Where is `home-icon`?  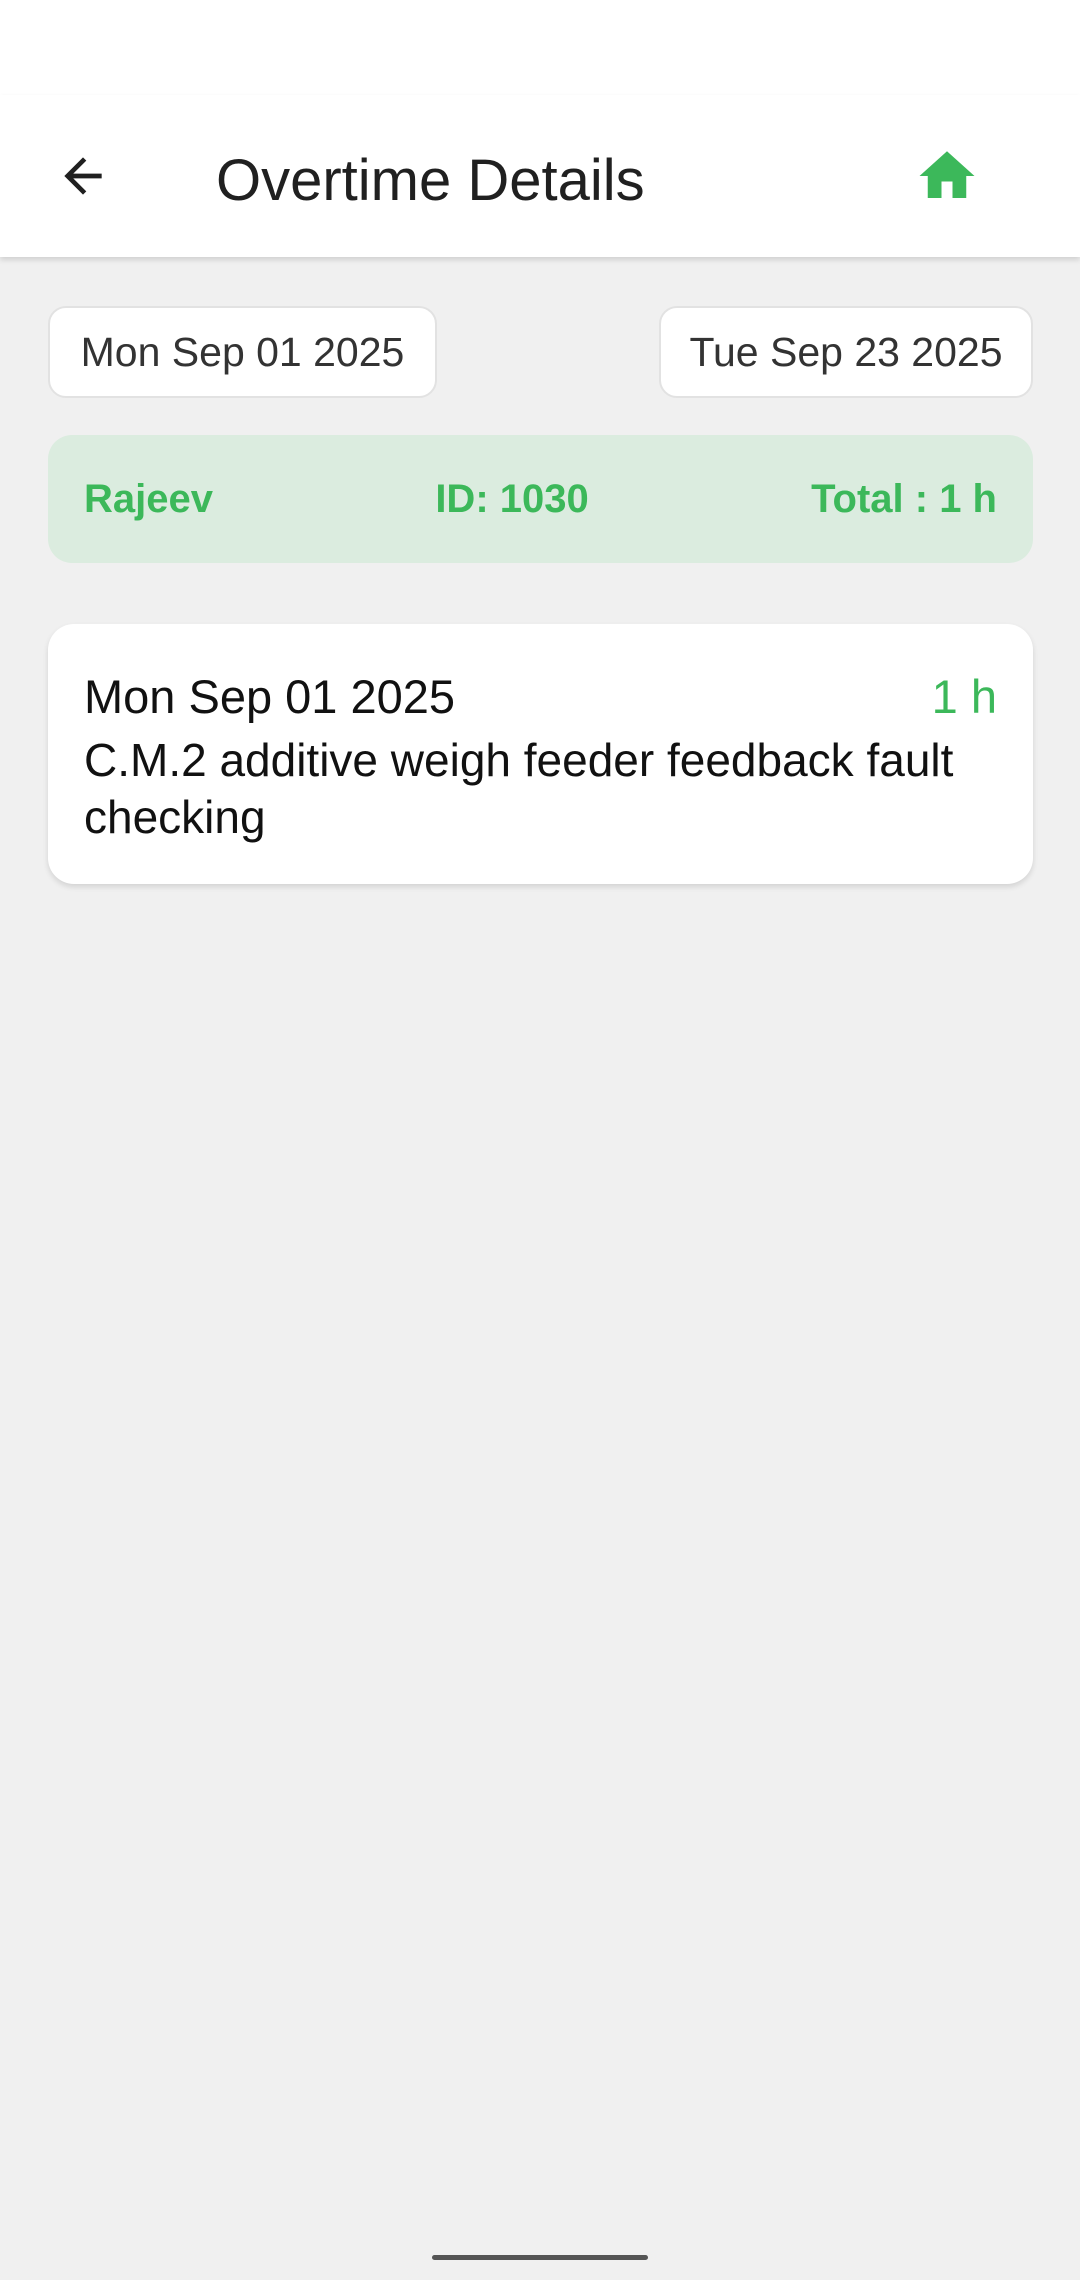
home-icon is located at coordinates (947, 174).